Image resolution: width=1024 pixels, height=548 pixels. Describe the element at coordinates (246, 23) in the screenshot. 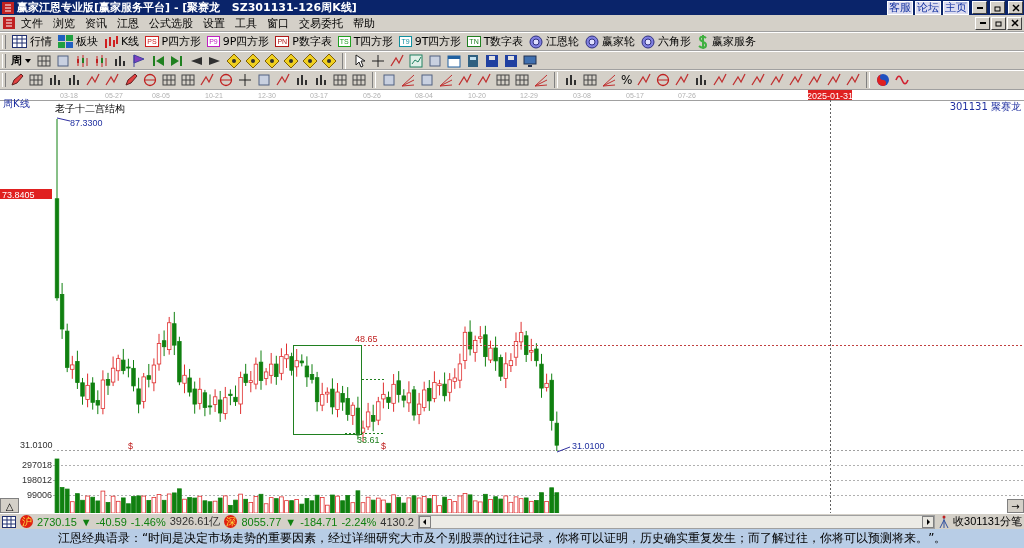

I see `menu-item: 工具` at that location.